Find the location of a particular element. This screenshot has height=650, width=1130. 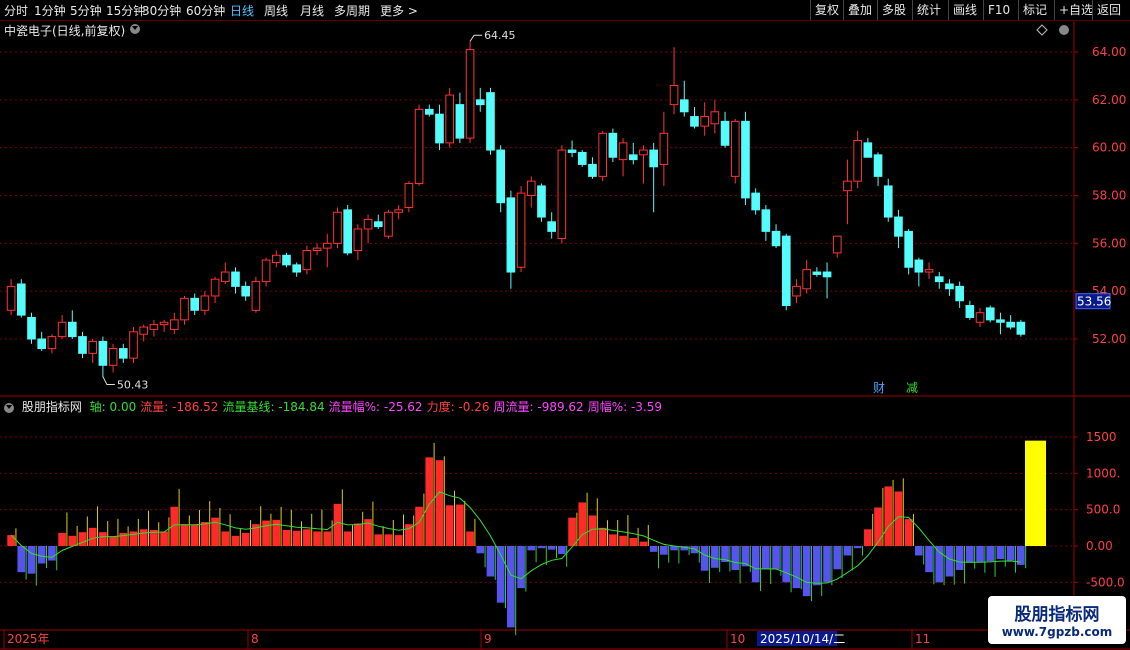

toolbar-button-5: F10 is located at coordinates (998, 10).